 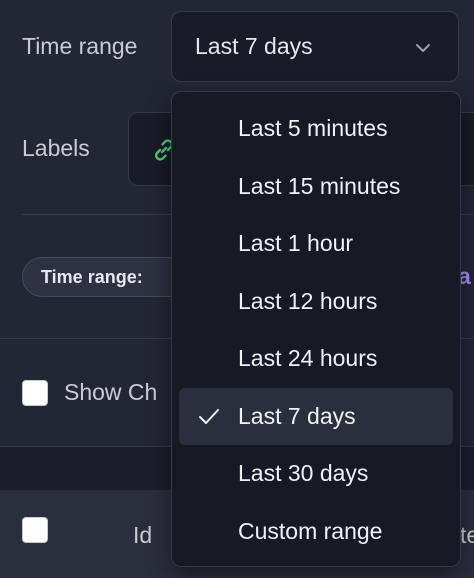 I want to click on option-last-15-minutes: Last 15 minutes, so click(x=316, y=187).